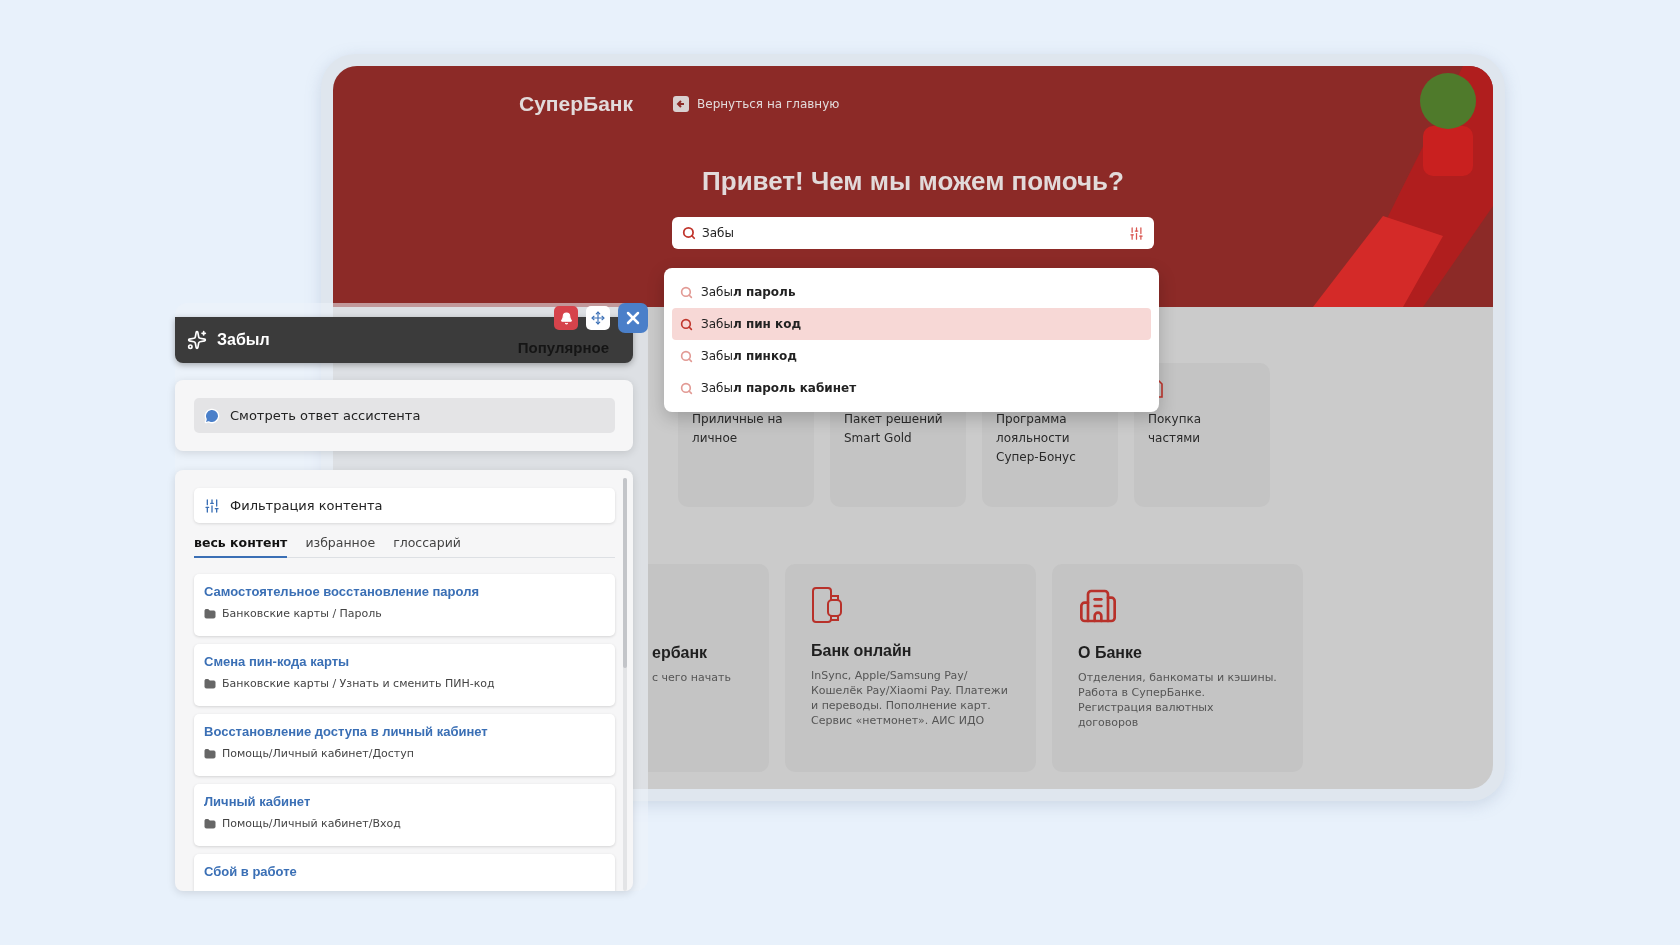  I want to click on card-title: О Банке, so click(1110, 653).